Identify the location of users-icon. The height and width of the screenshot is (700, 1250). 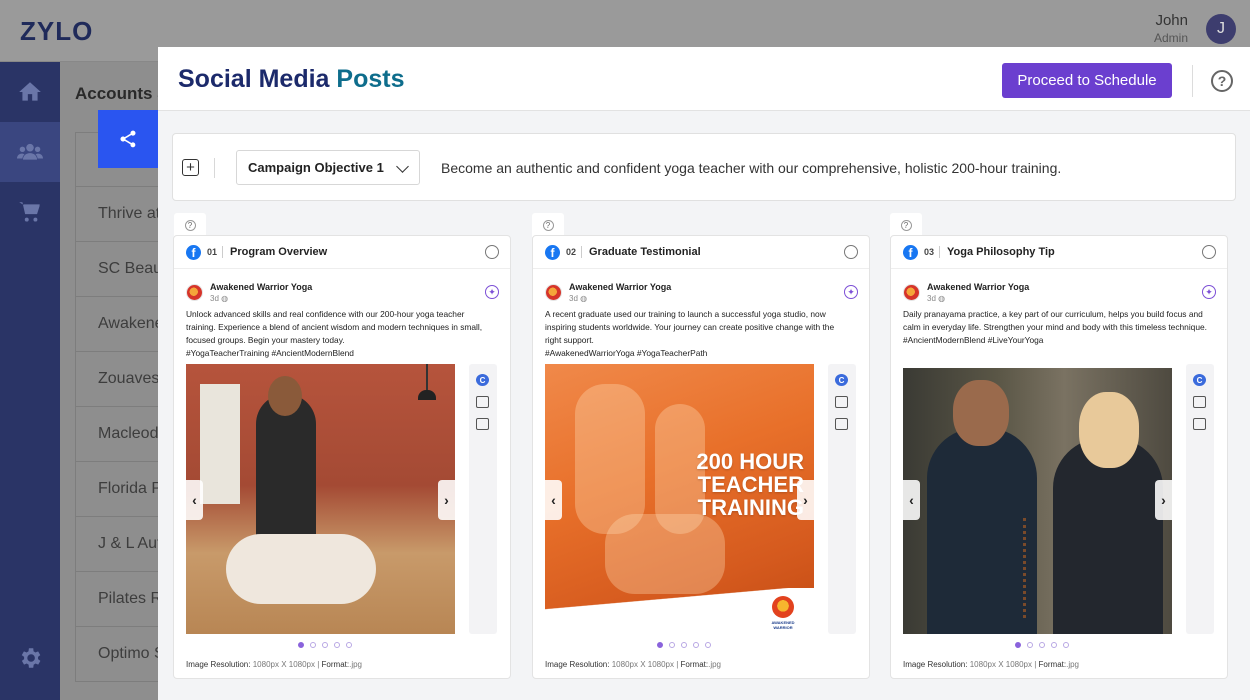
(30, 151).